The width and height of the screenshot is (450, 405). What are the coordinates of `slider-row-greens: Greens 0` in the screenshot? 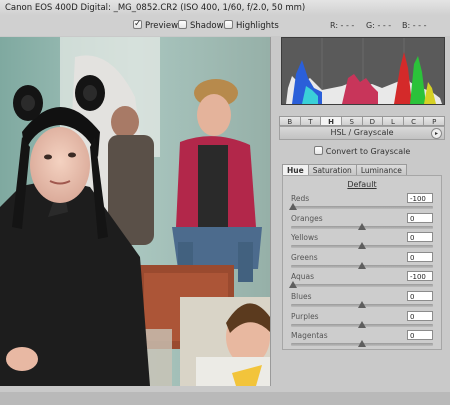 It's located at (362, 262).